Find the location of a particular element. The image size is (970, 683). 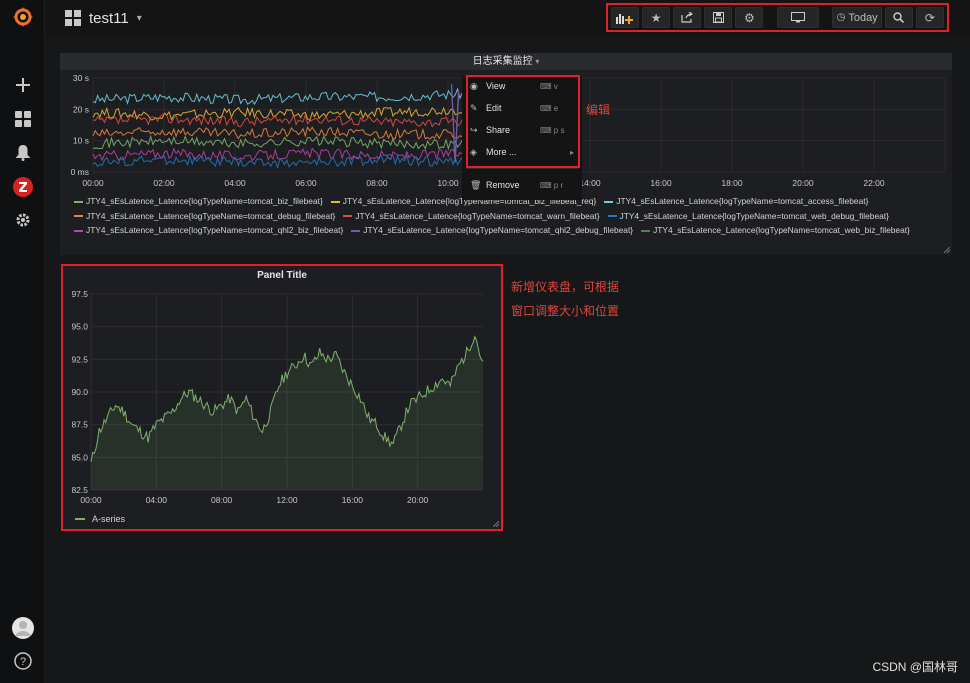

a-series-legend: A-series is located at coordinates (100, 519).